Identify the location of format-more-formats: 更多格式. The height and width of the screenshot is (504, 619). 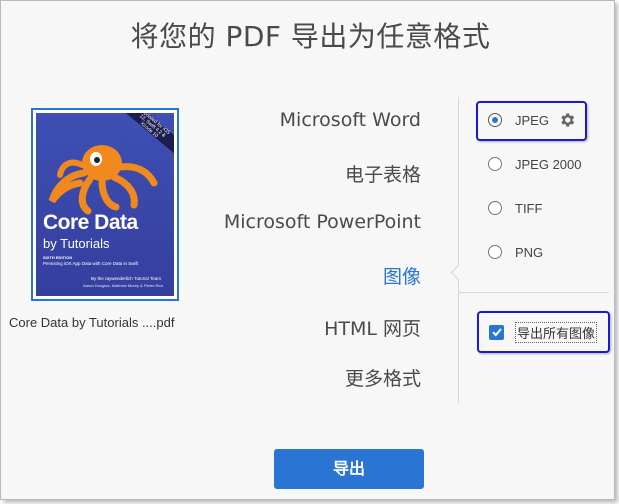
(383, 377).